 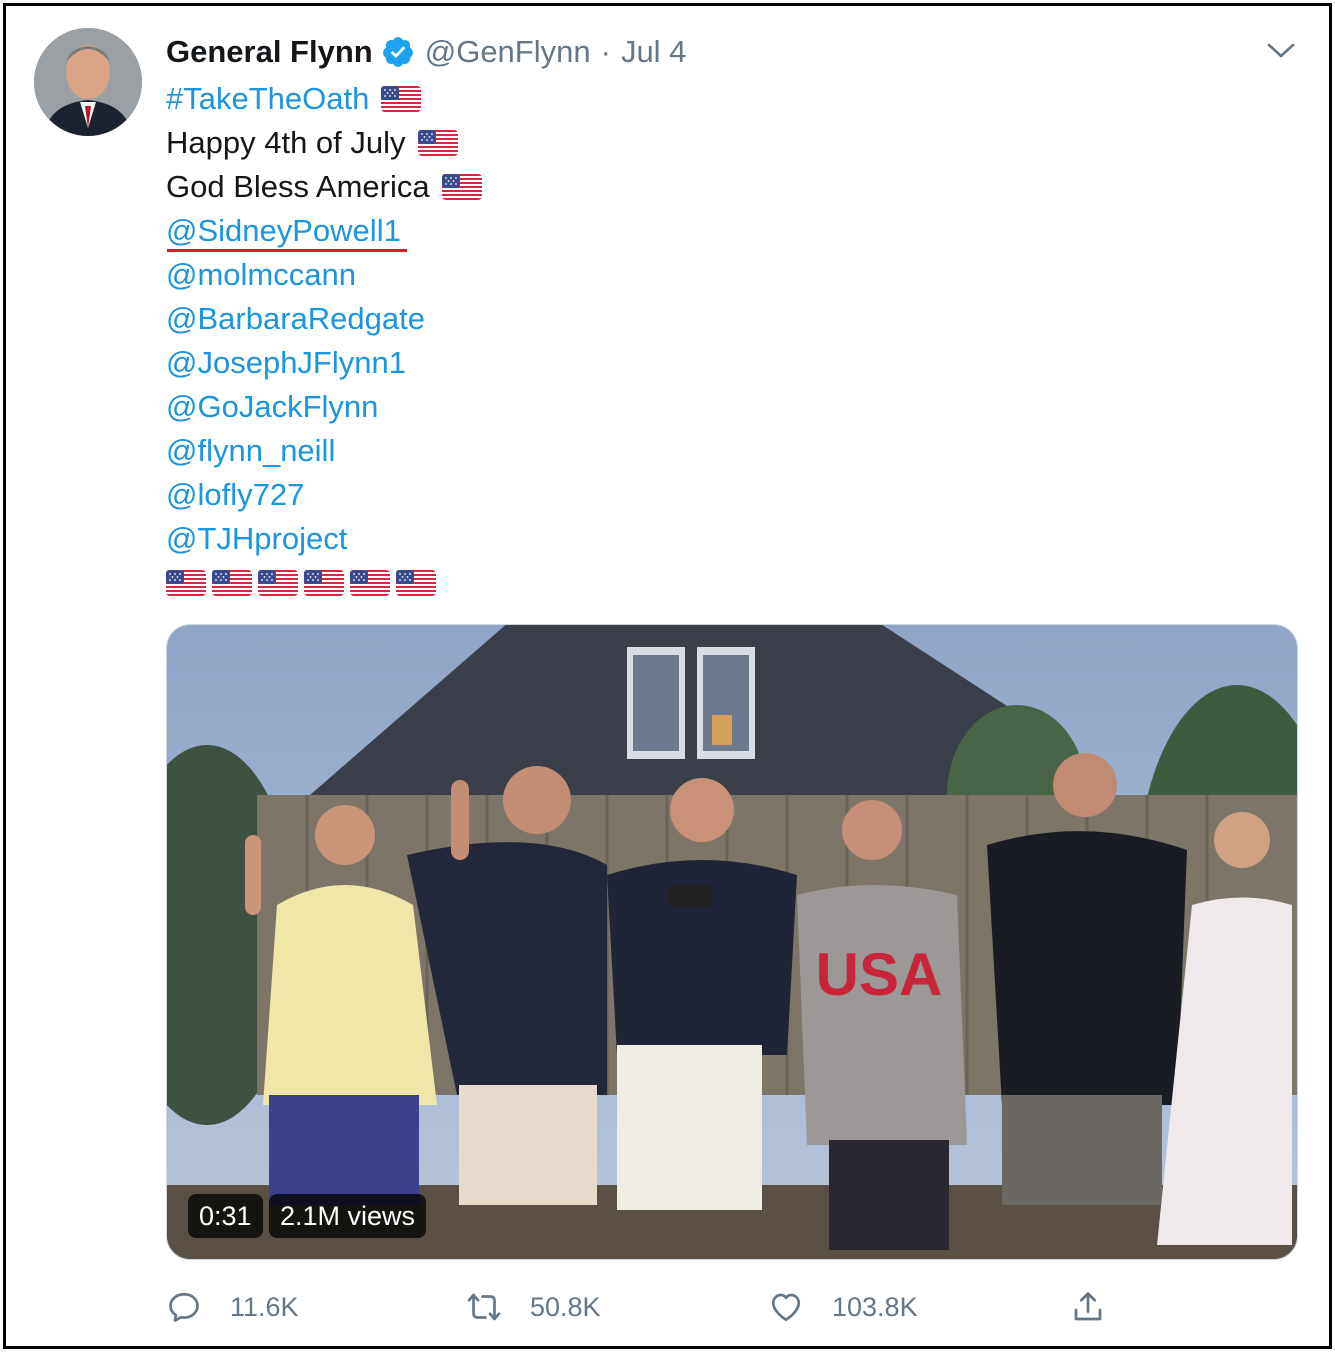 What do you see at coordinates (256, 539) in the screenshot?
I see `mention-link: @TJHproject` at bounding box center [256, 539].